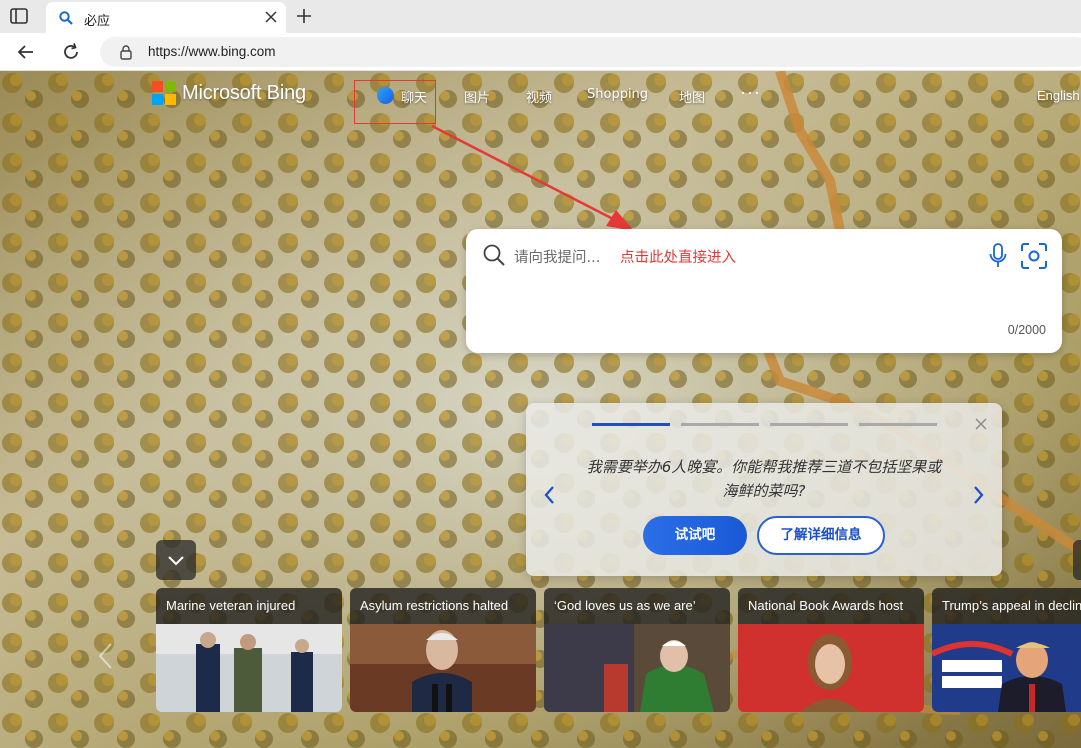 This screenshot has height=748, width=1081. Describe the element at coordinates (998, 256) in the screenshot. I see `microphone-icon` at that location.